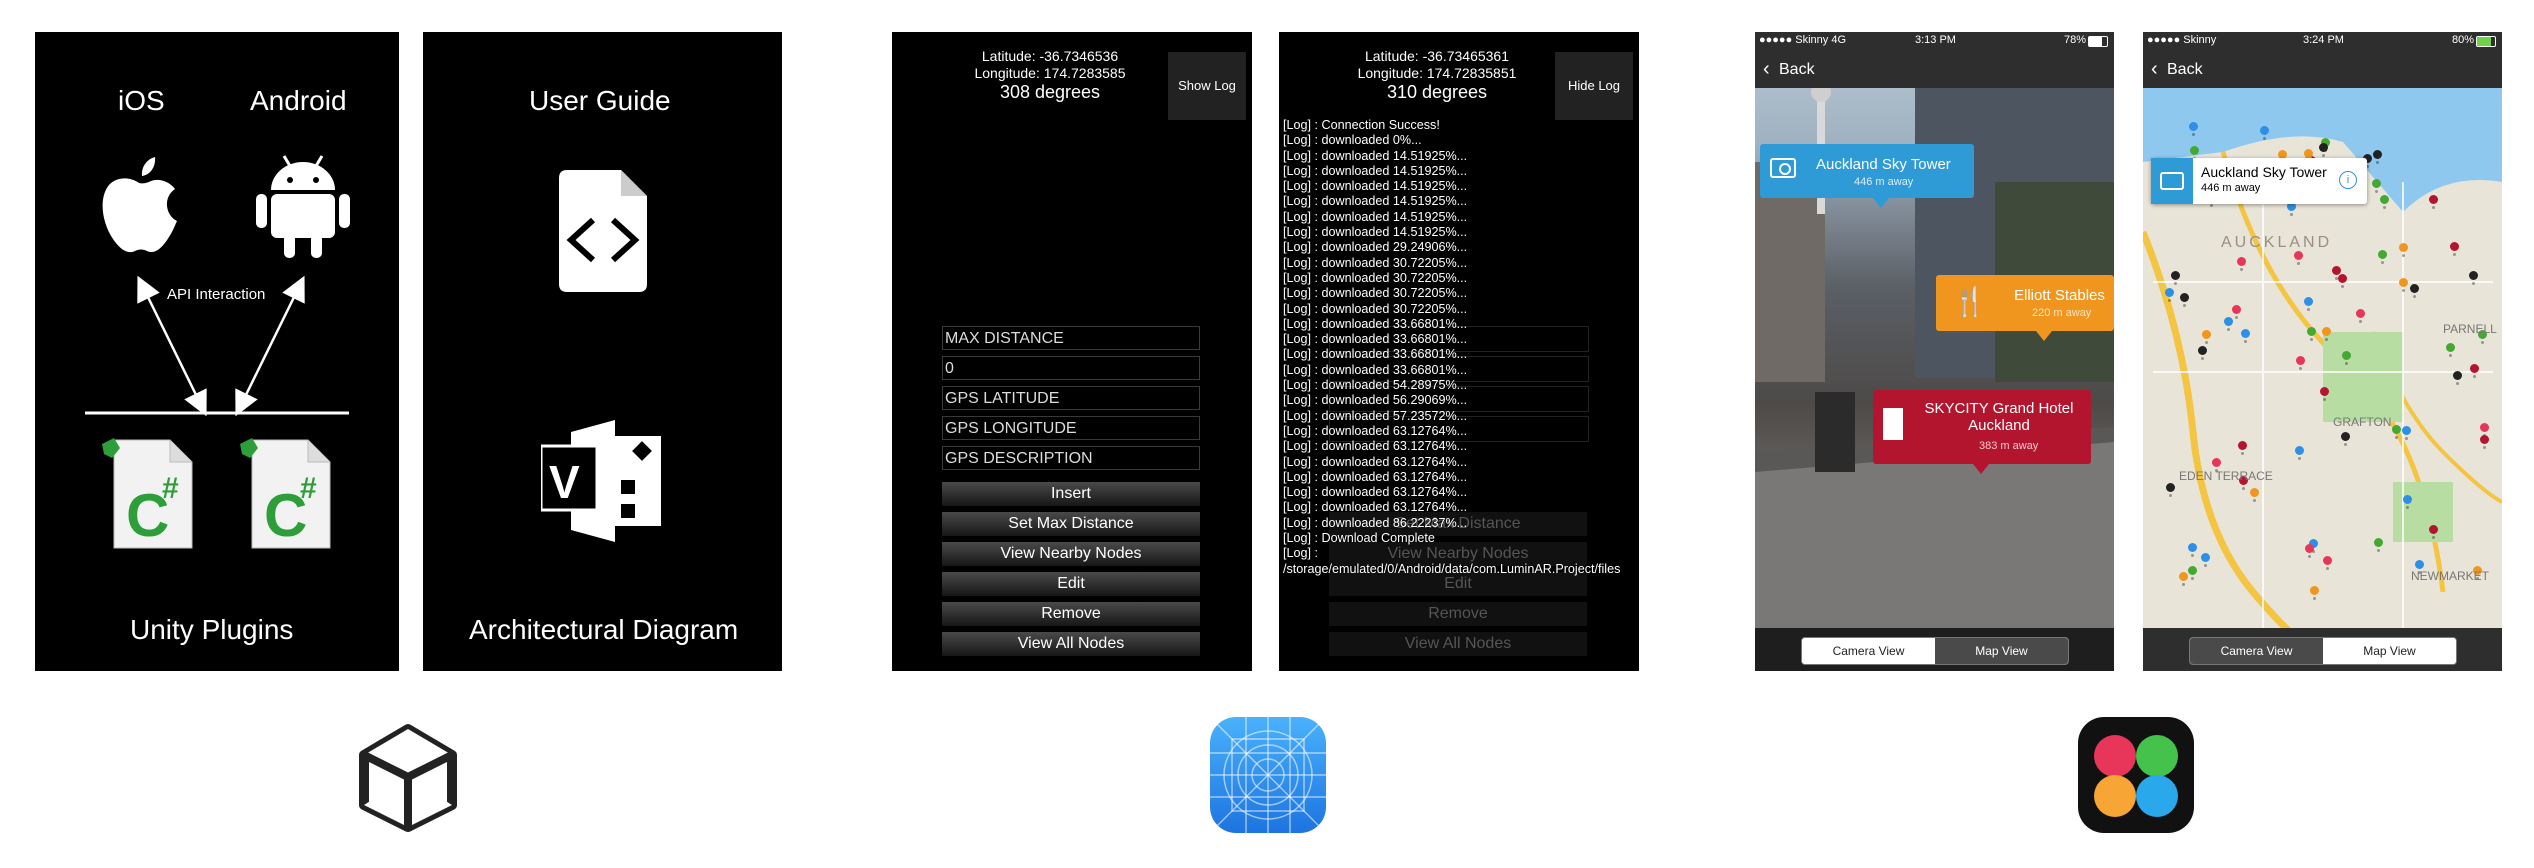 The height and width of the screenshot is (868, 2534). What do you see at coordinates (1935, 40) in the screenshot?
I see `clock-label: 3:13 PM` at bounding box center [1935, 40].